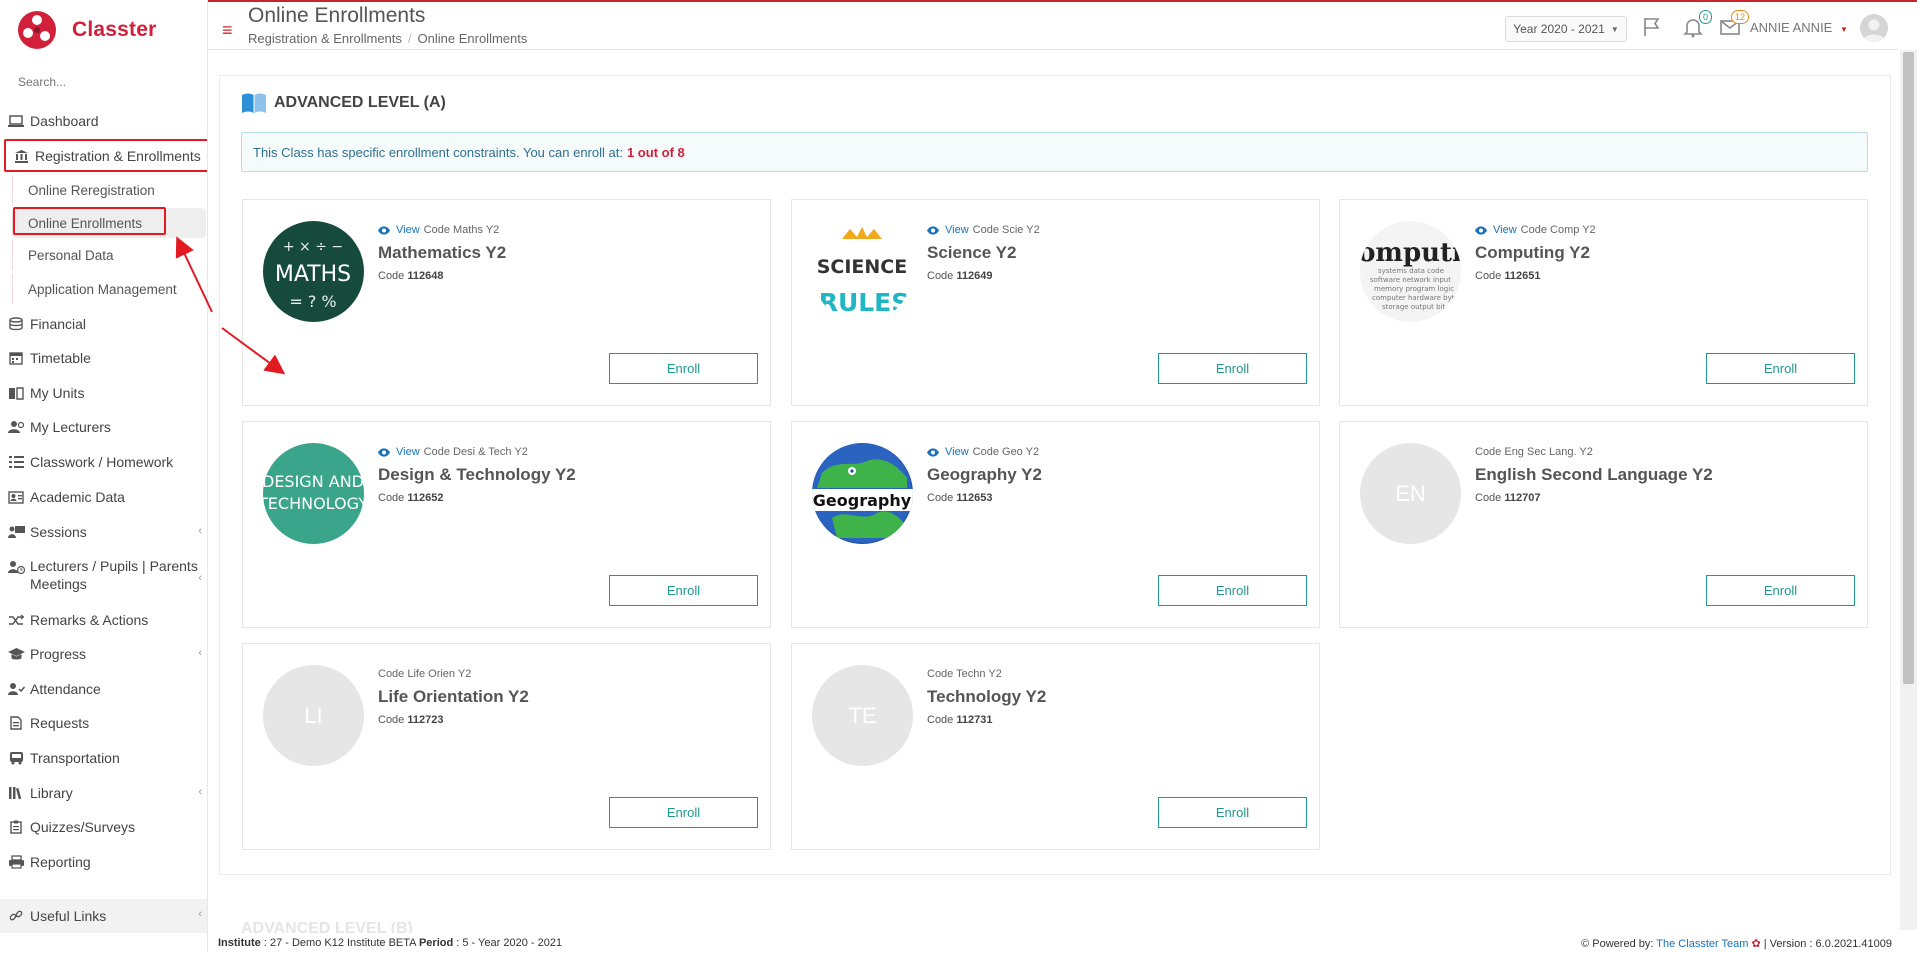 Image resolution: width=1917 pixels, height=953 pixels. Describe the element at coordinates (1697, 24) in the screenshot. I see `bell-icon: 0` at that location.